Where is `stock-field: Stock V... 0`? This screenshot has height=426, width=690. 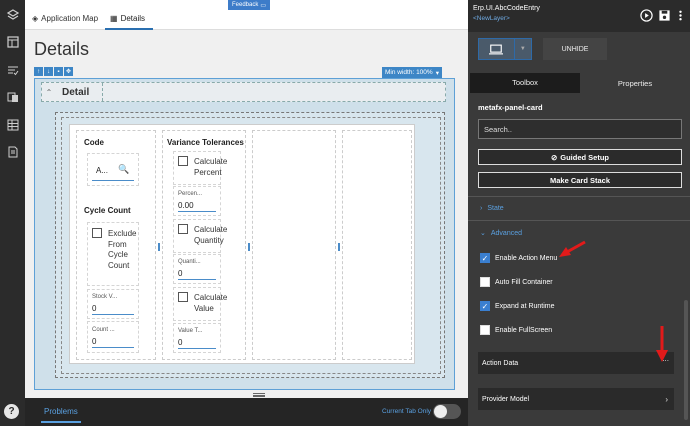 stock-field: Stock V... 0 is located at coordinates (113, 304).